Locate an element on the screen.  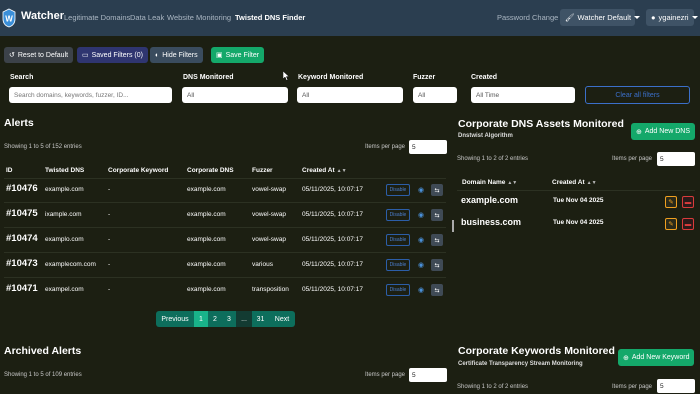
col-fuzzer: Fuzzer is located at coordinates (262, 170).